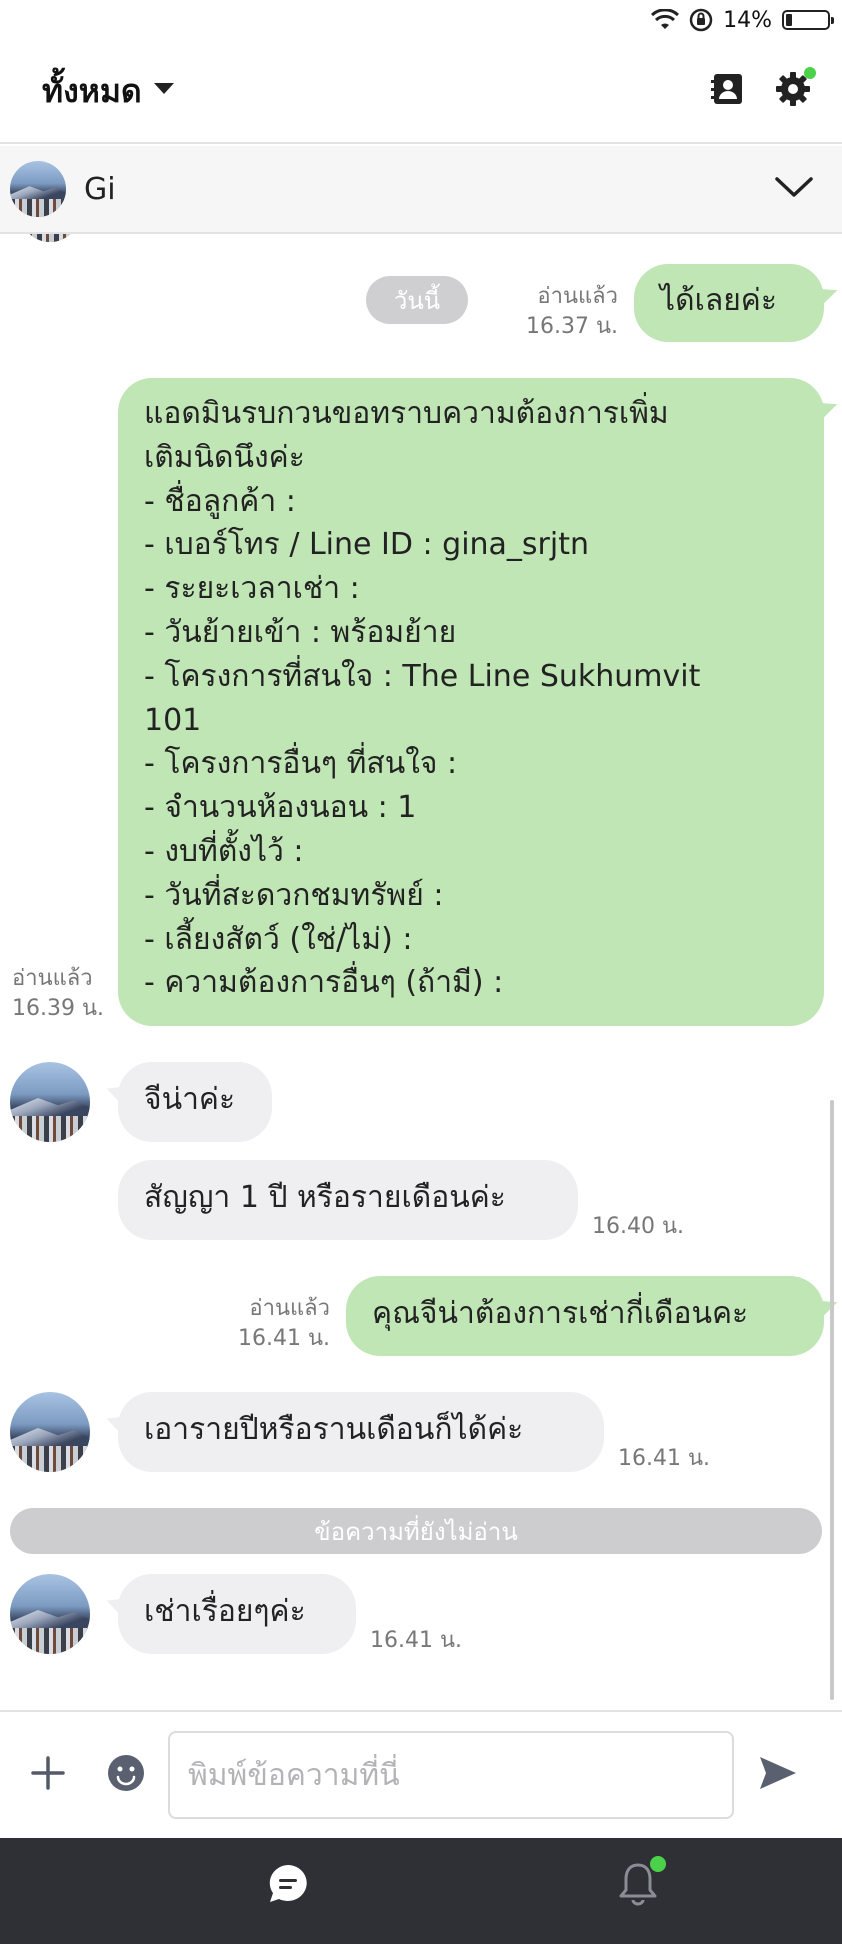 Image resolution: width=842 pixels, height=1944 pixels. I want to click on send-icon, so click(778, 1775).